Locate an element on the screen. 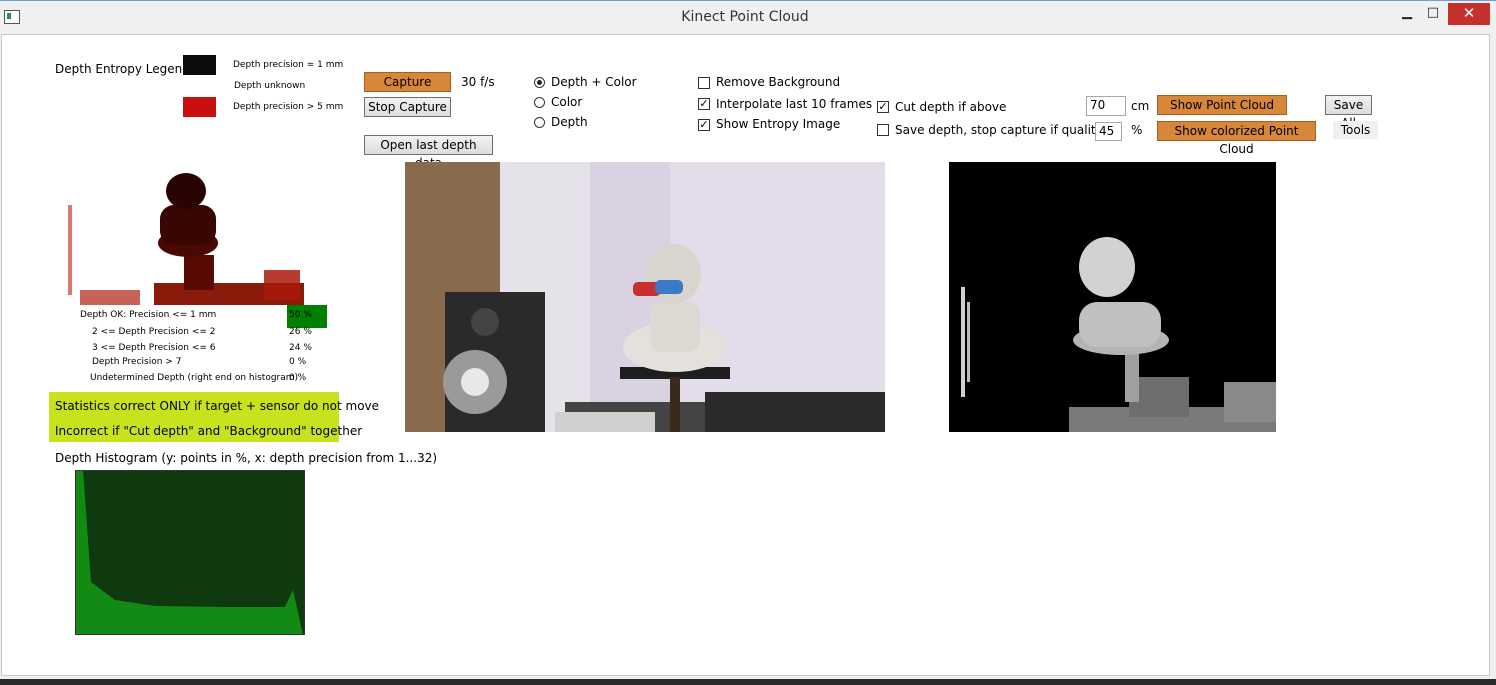  mode-radio-color is located at coordinates (539, 102).